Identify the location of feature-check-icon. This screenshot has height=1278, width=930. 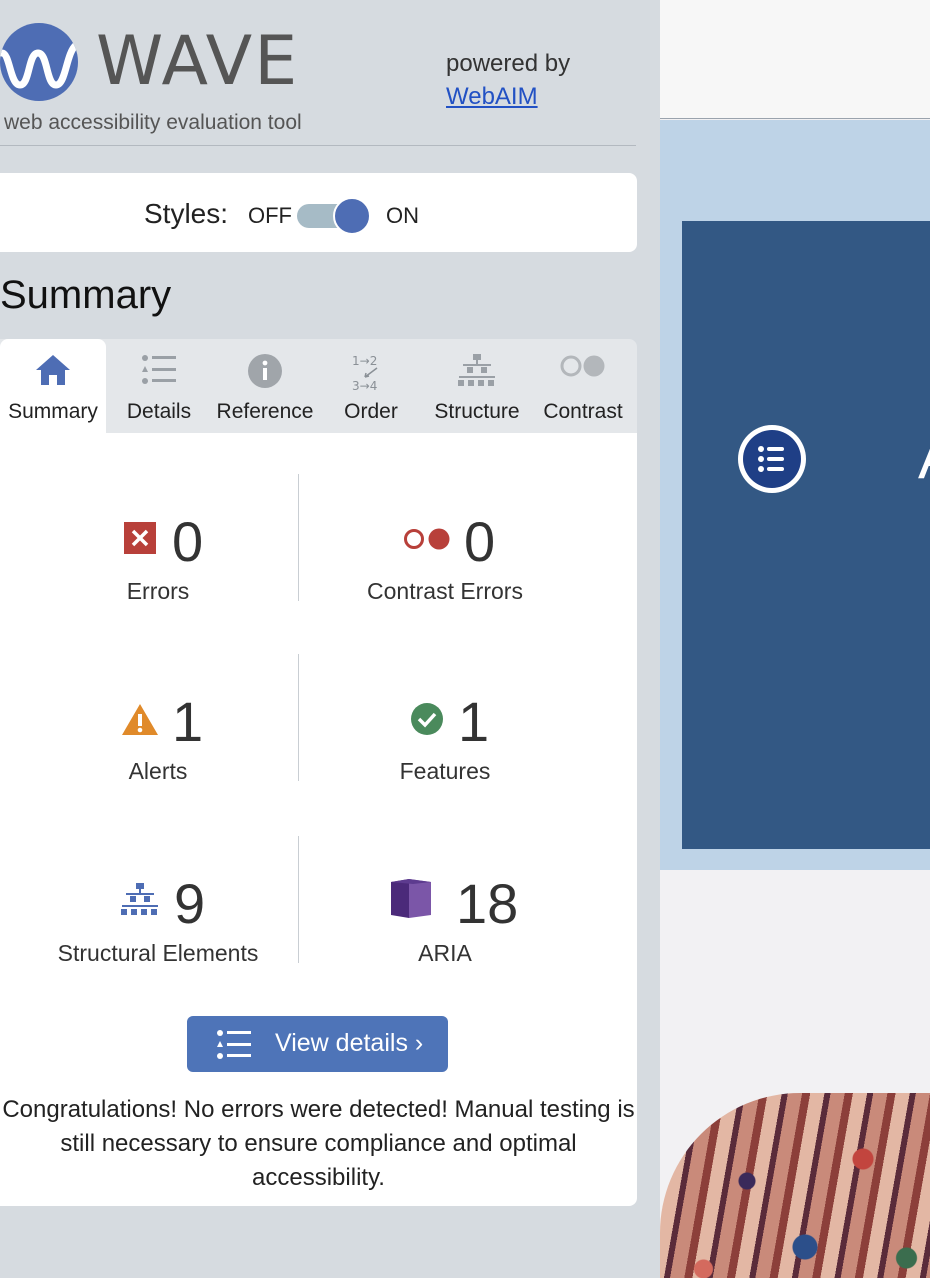
(427, 721).